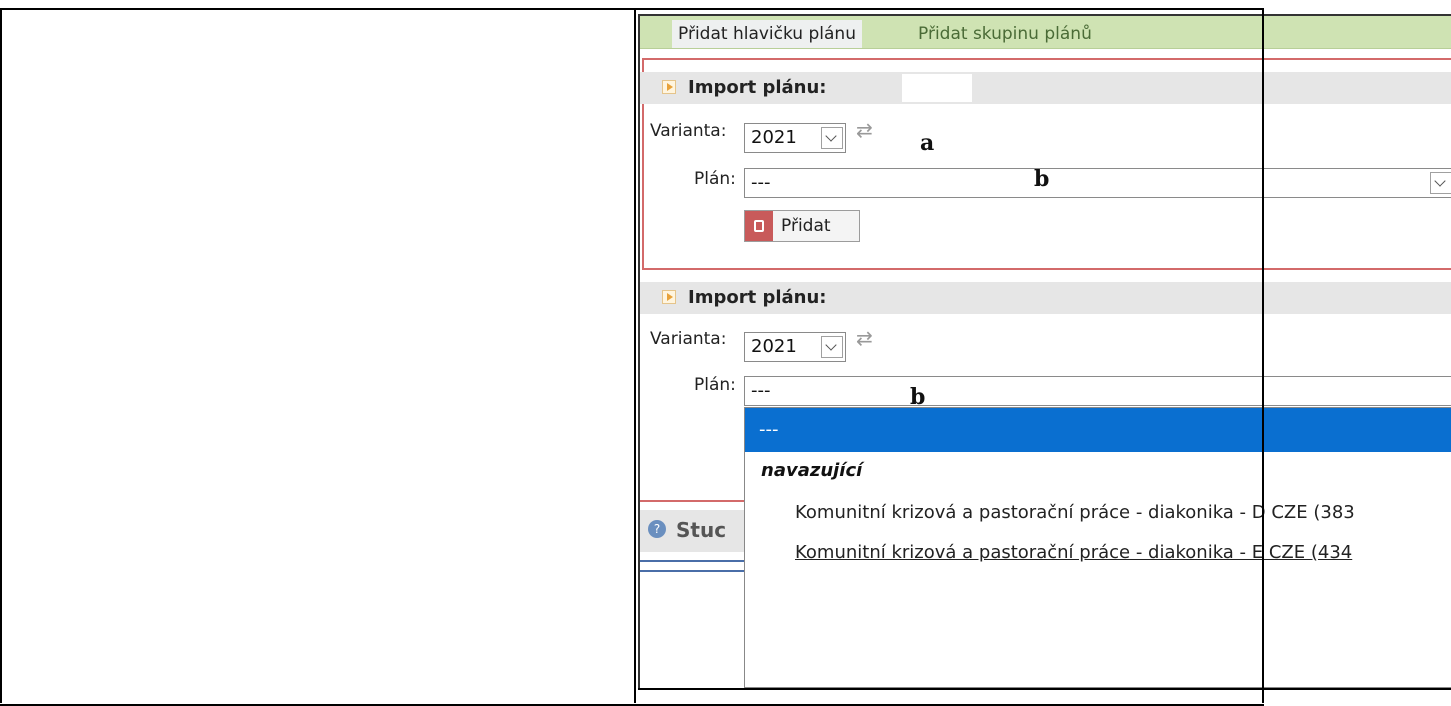 The height and width of the screenshot is (706, 1451). I want to click on screenshot-bottom-border, so click(1044, 689).